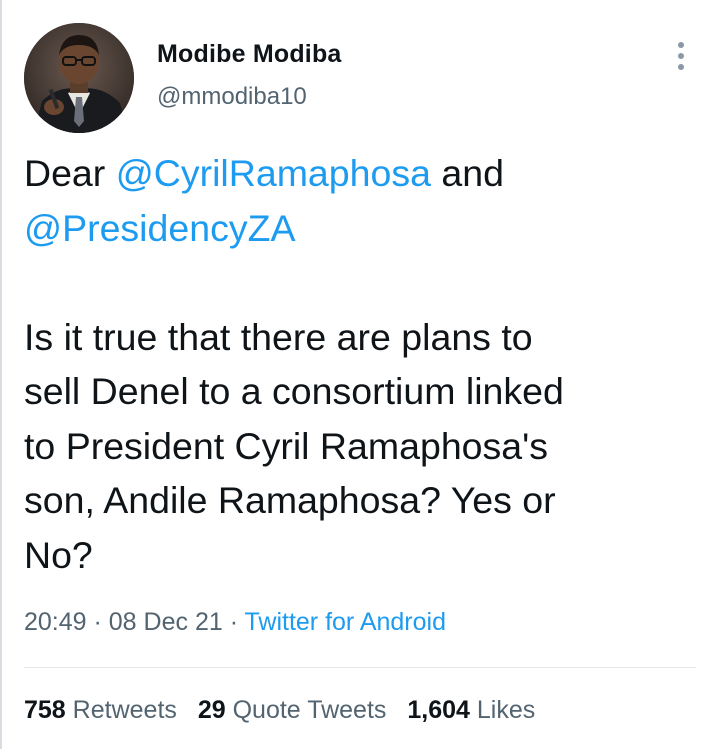  I want to click on retweets-stat: 758 Retweets, so click(100, 710).